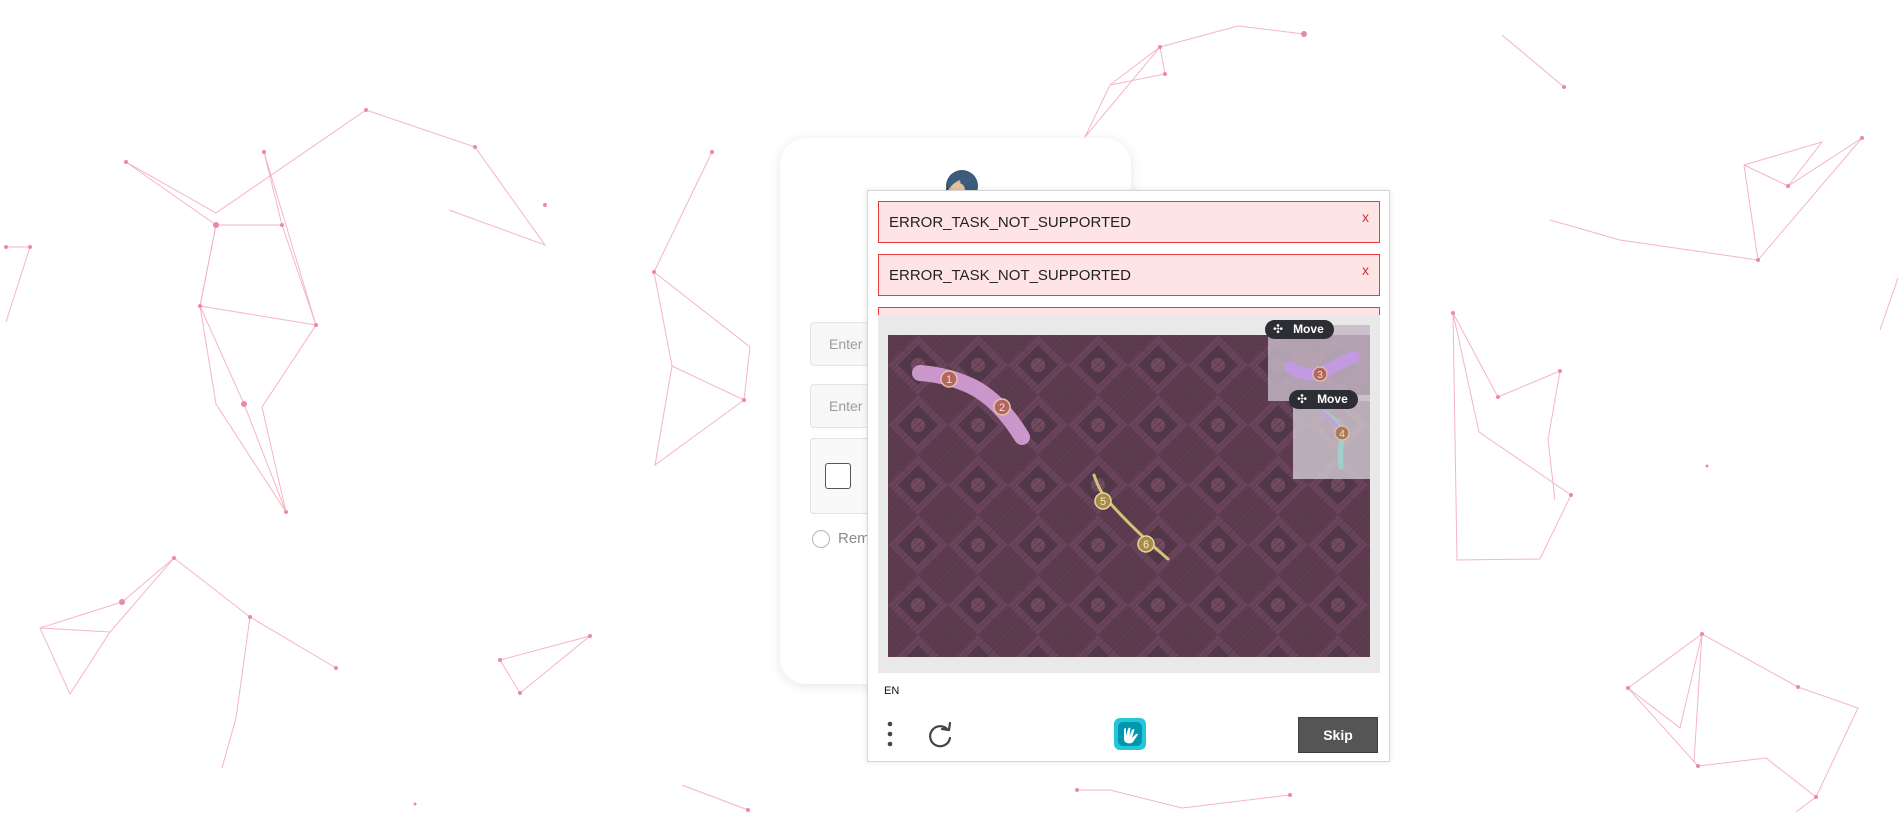 This screenshot has width=1902, height=818. What do you see at coordinates (1129, 494) in the screenshot?
I see `task-area: 1 2 5 6 3 4 ✣ Move ✣ Move` at bounding box center [1129, 494].